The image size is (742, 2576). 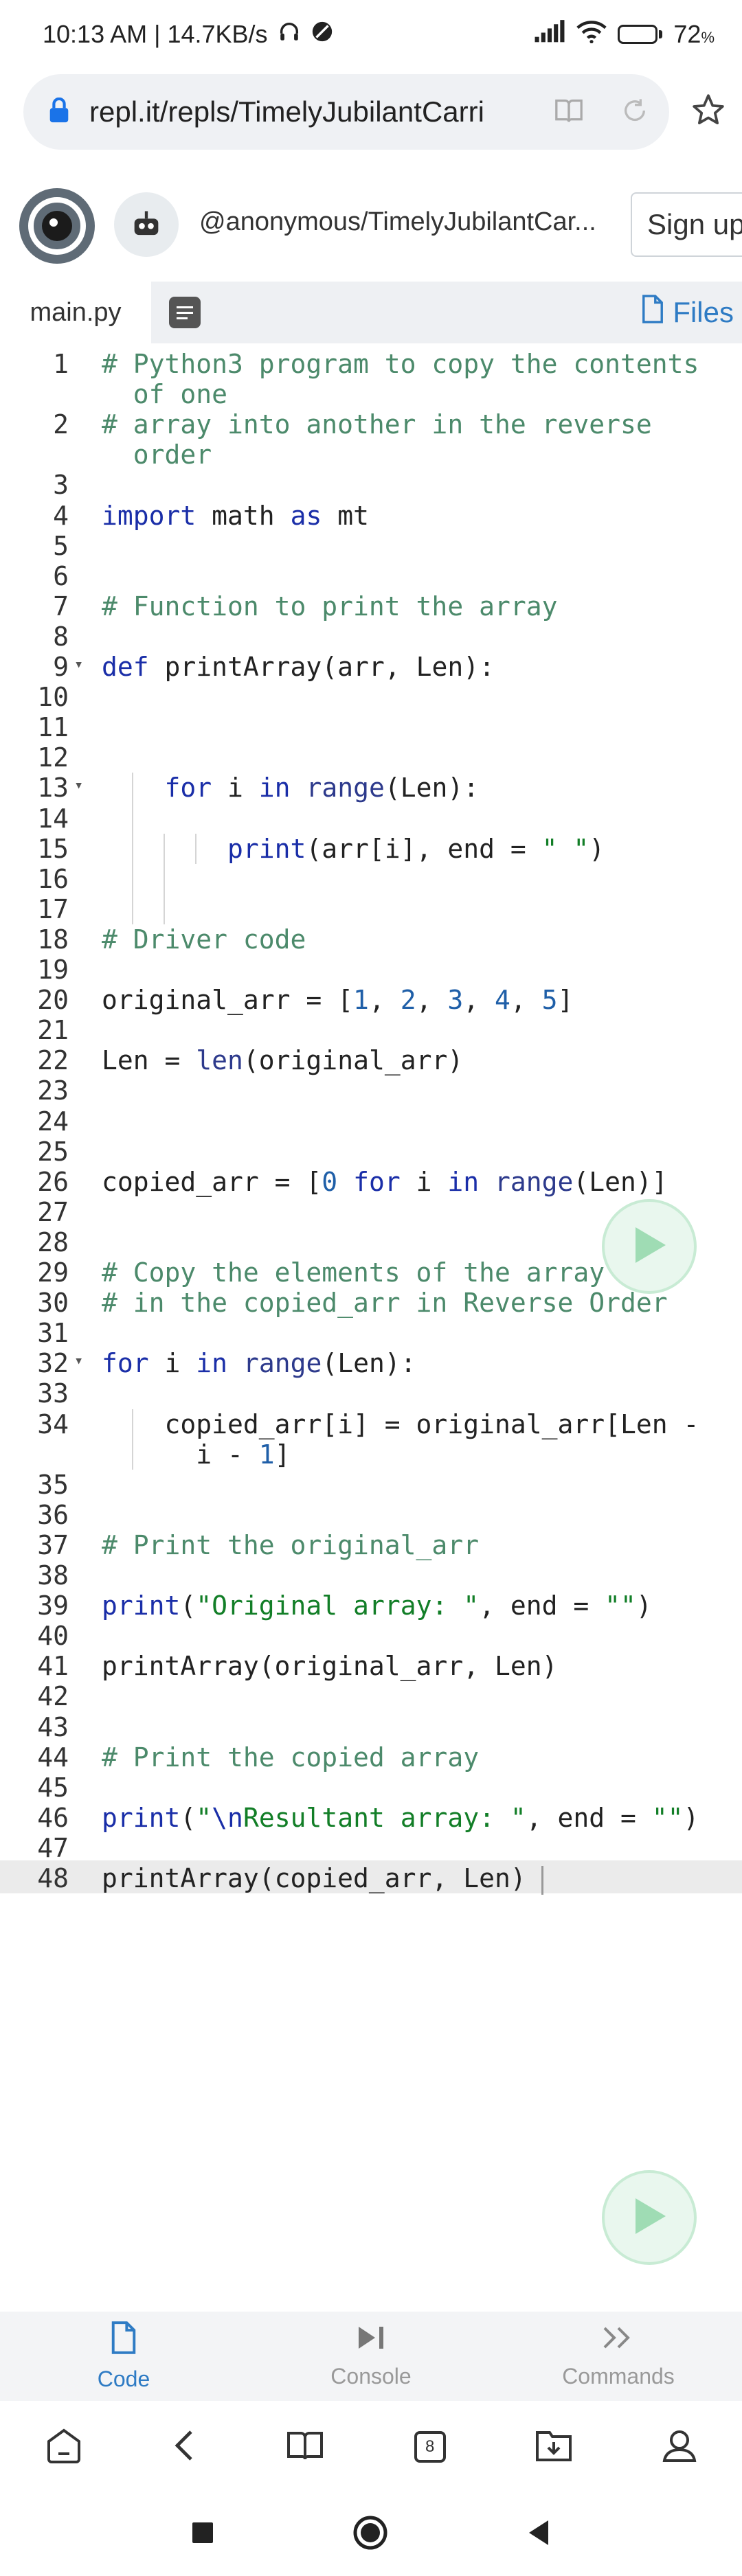 What do you see at coordinates (371, 1848) in the screenshot?
I see `code-line: 47` at bounding box center [371, 1848].